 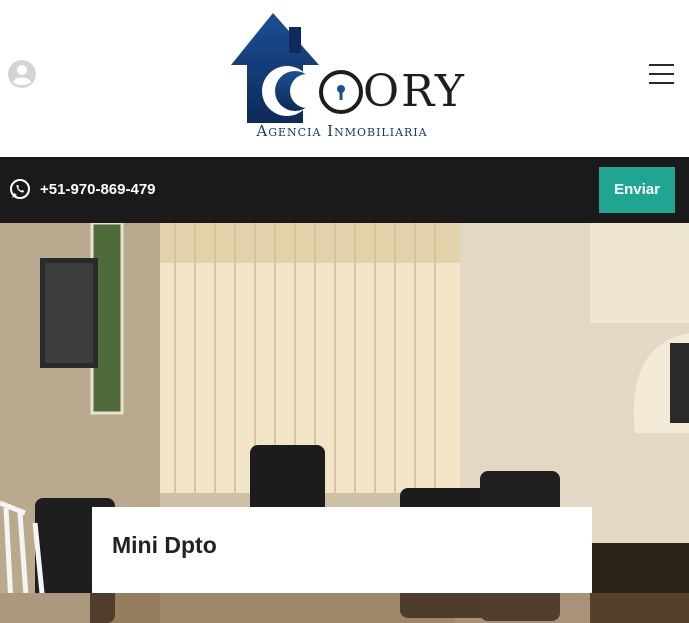 I want to click on phone-number: +51-970-869-479, so click(x=98, y=189).